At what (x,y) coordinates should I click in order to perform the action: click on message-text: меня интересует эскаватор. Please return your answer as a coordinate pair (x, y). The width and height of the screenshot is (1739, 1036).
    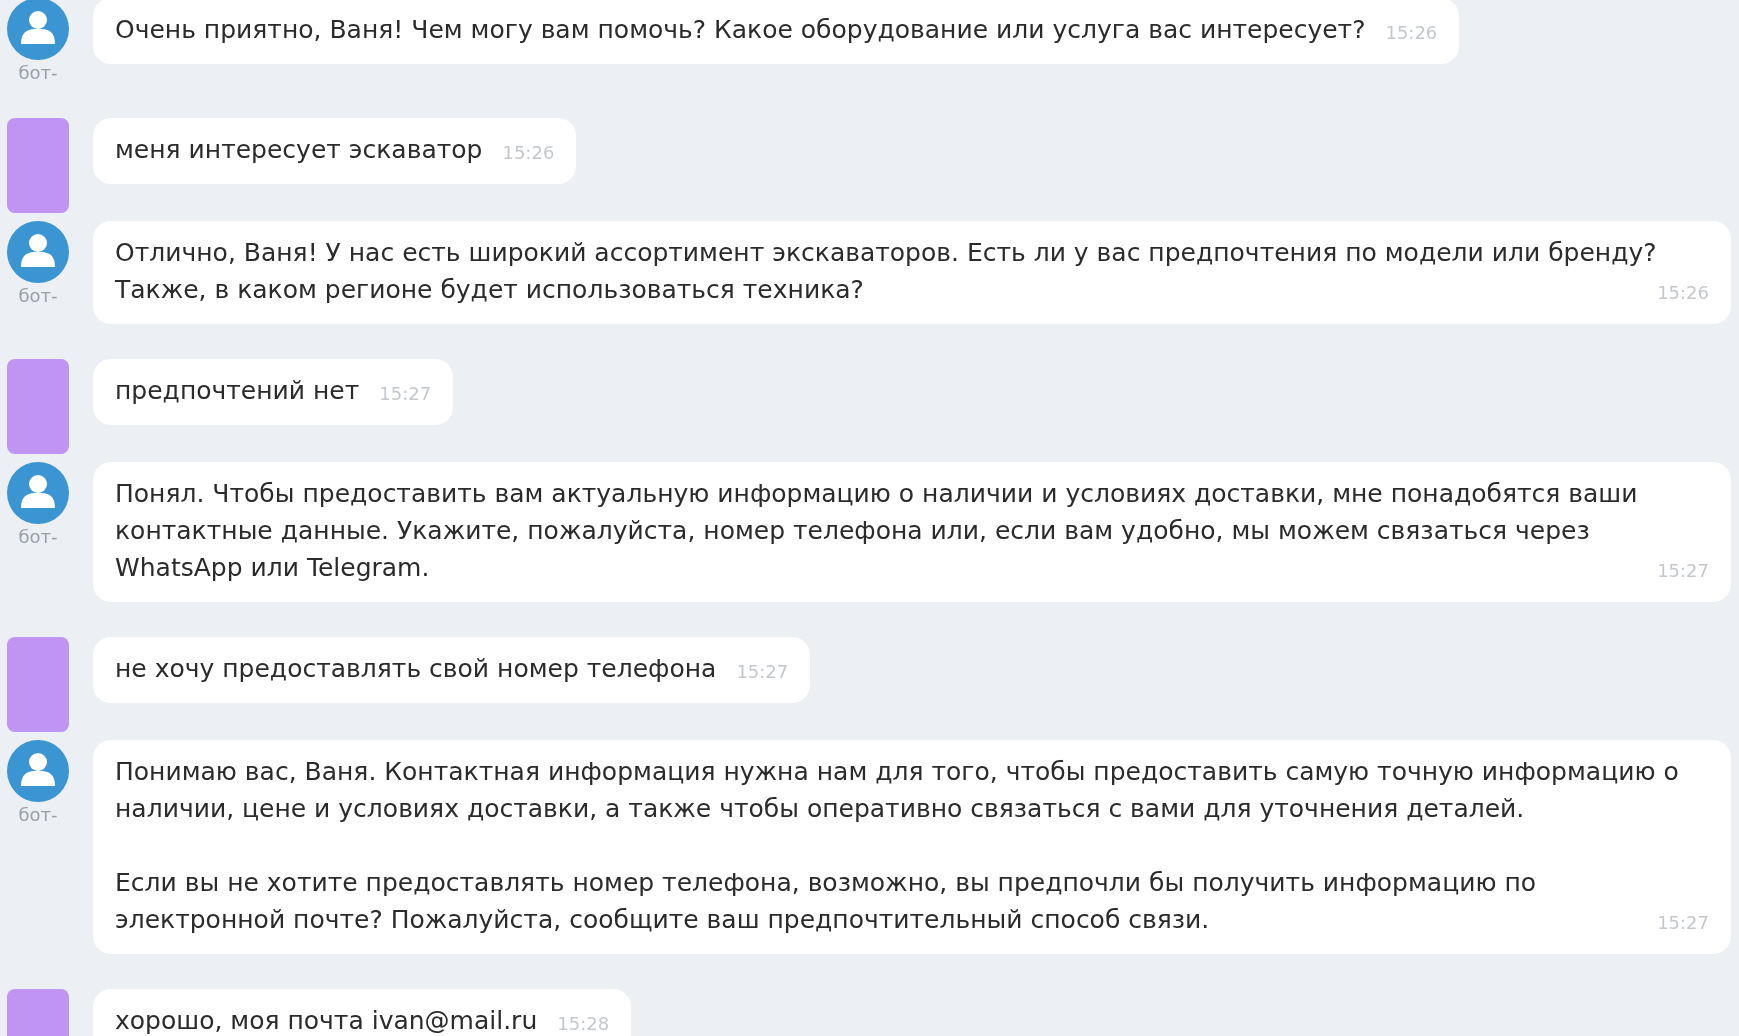
    Looking at the image, I should click on (299, 149).